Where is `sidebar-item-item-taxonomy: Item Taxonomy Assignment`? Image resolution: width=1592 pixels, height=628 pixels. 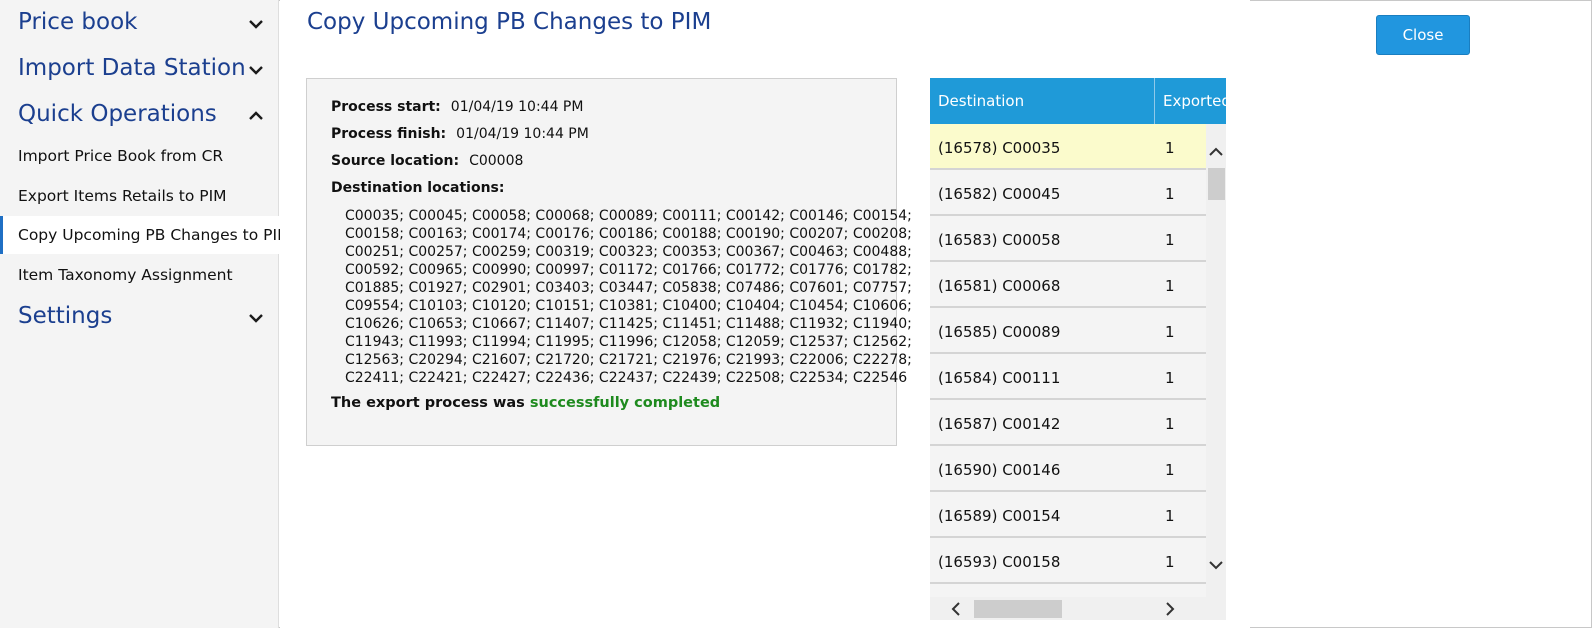
sidebar-item-item-taxonomy: Item Taxonomy Assignment is located at coordinates (139, 275).